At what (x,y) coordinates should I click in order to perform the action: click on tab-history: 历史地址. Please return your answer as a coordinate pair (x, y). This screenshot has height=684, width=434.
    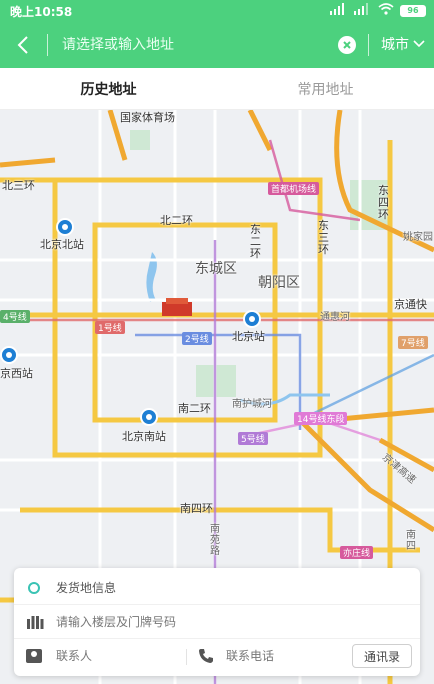
    Looking at the image, I should click on (108, 88).